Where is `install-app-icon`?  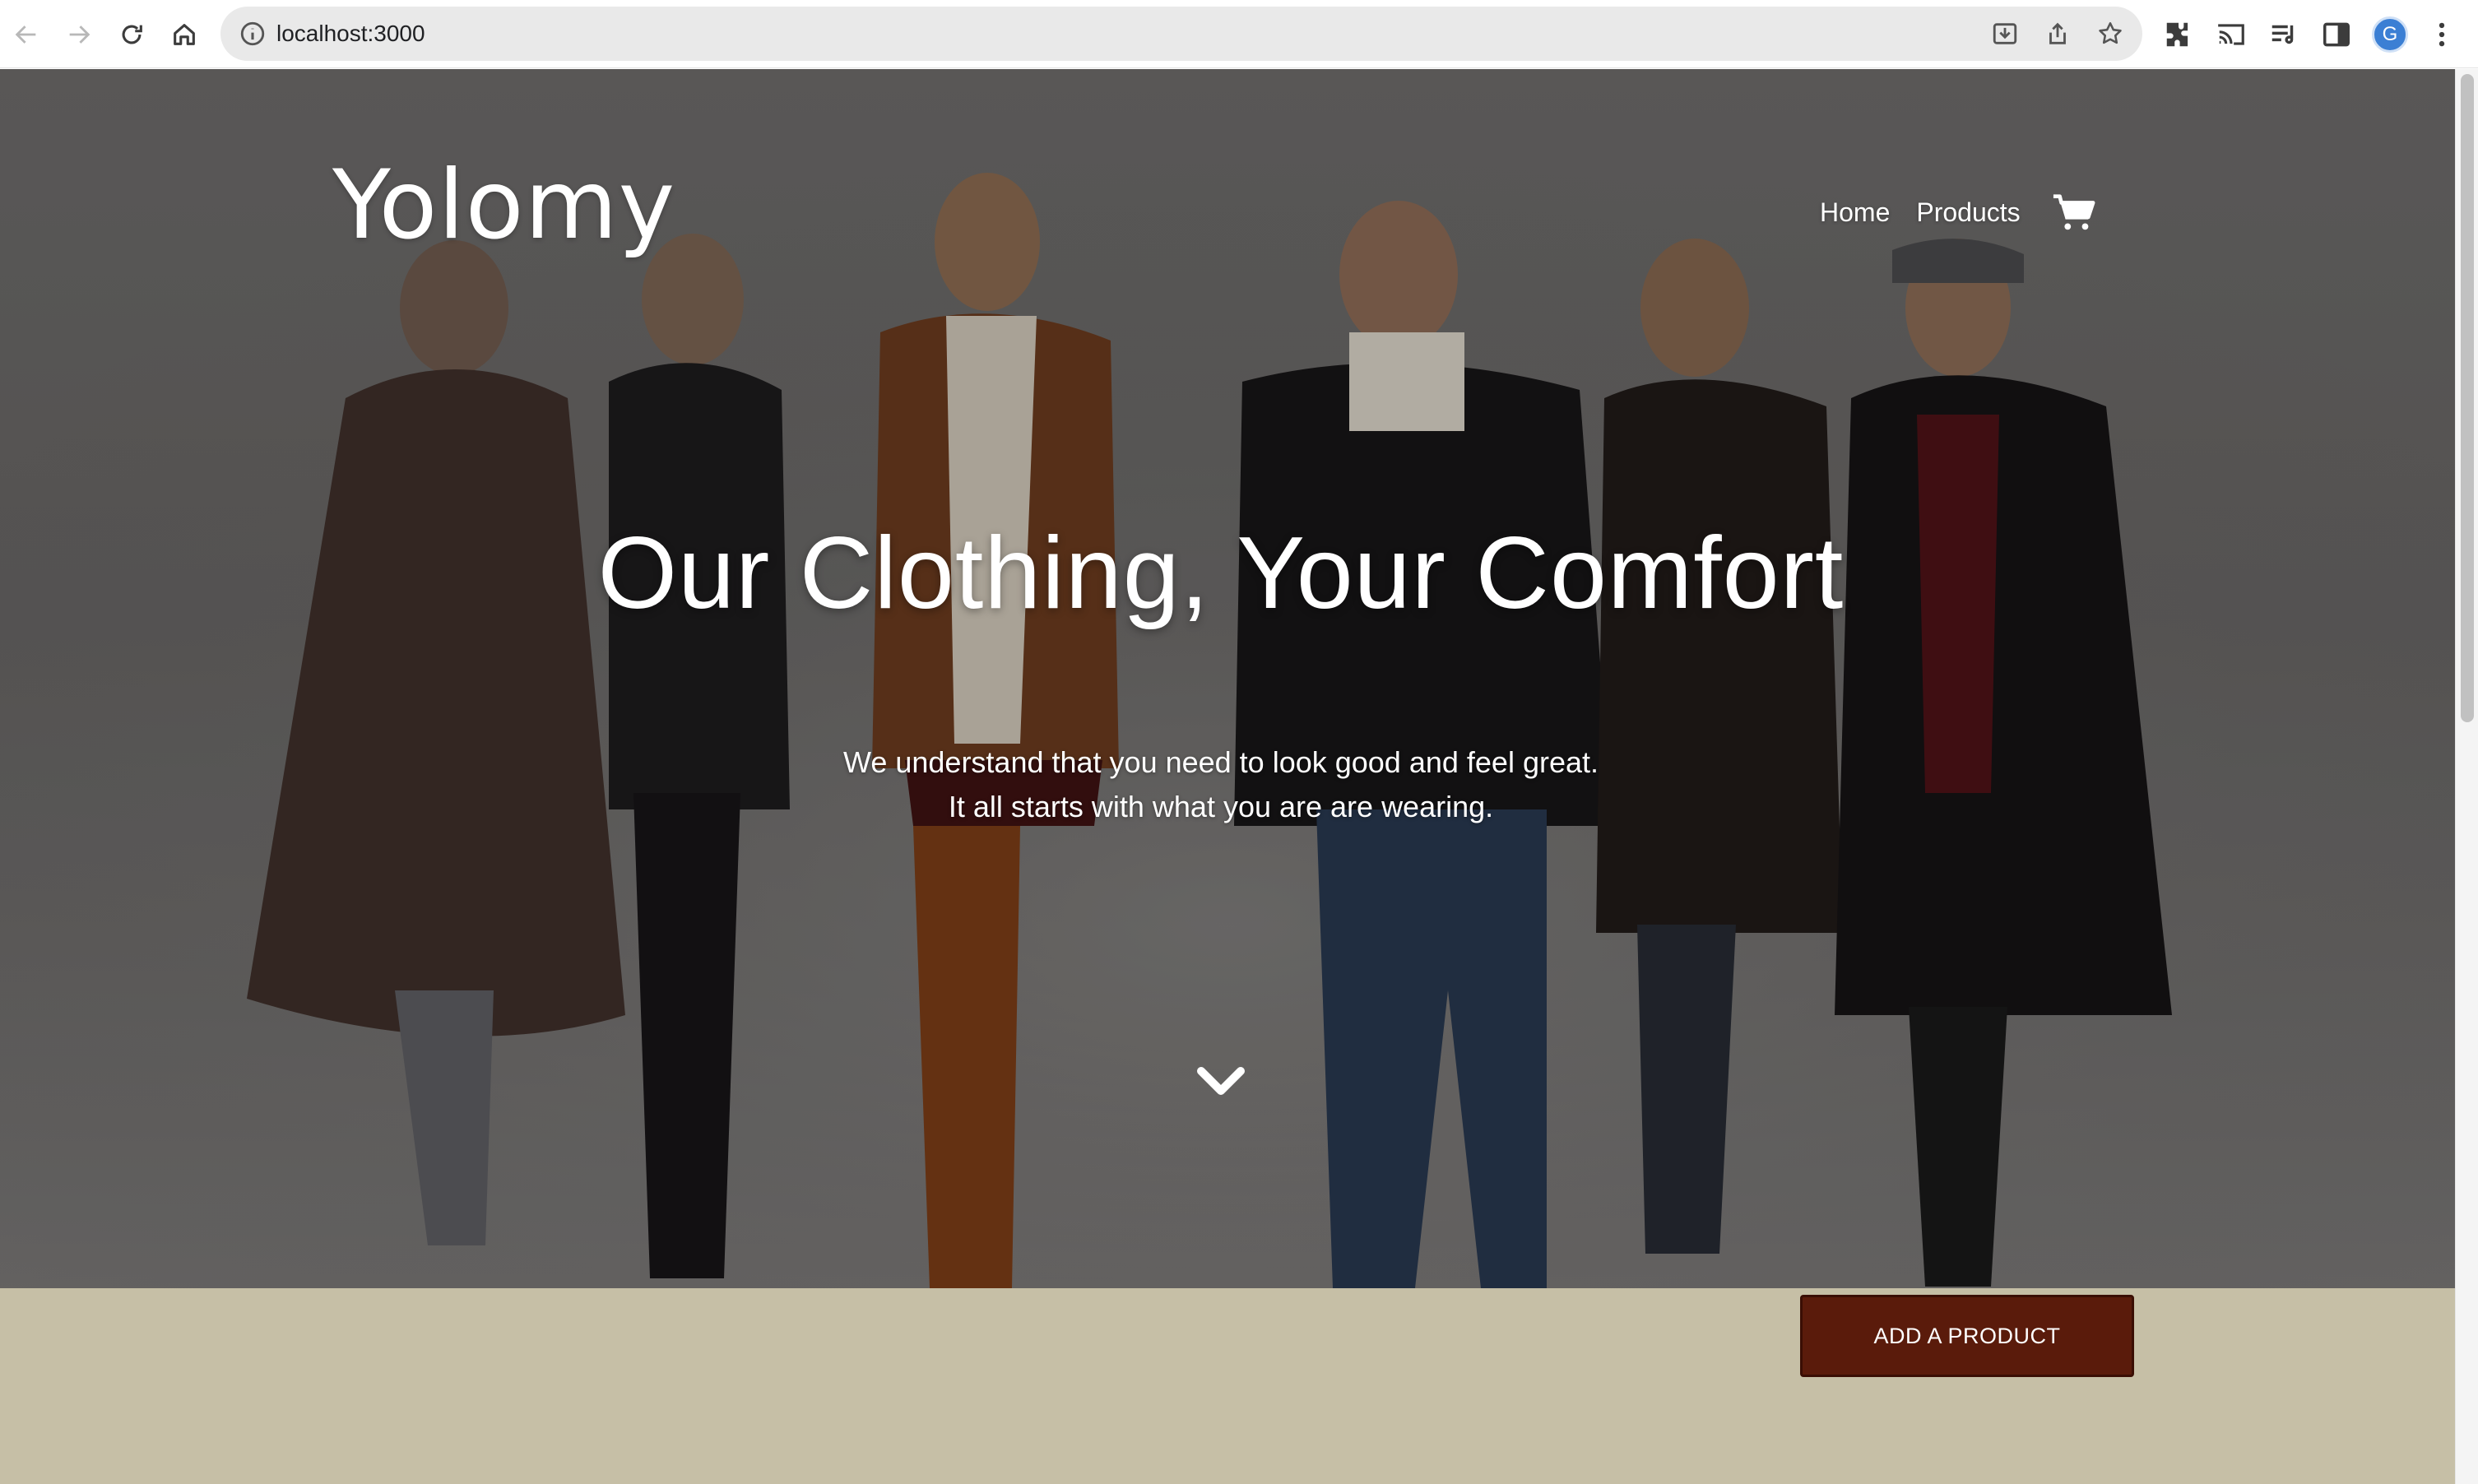 install-app-icon is located at coordinates (2005, 34).